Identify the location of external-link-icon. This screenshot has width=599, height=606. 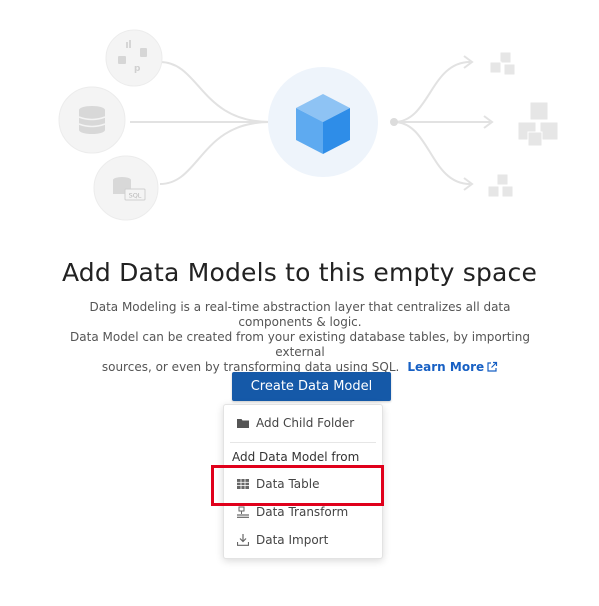
(492, 366).